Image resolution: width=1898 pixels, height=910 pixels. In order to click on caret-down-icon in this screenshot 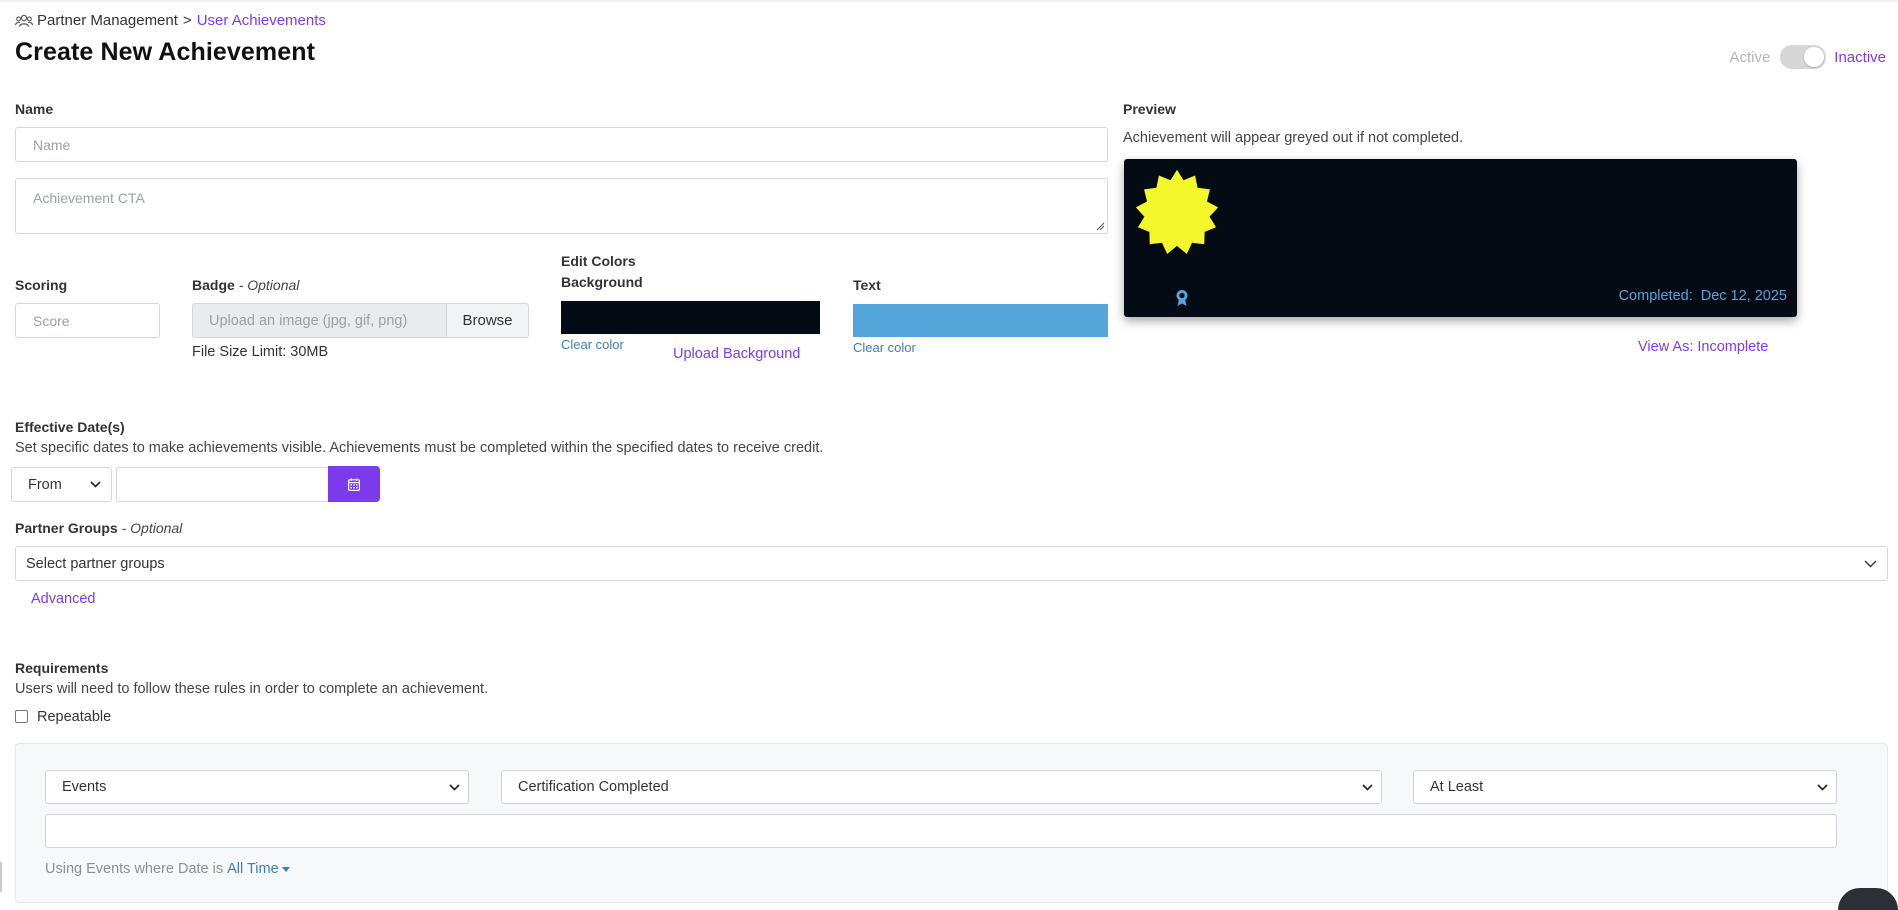, I will do `click(285, 869)`.